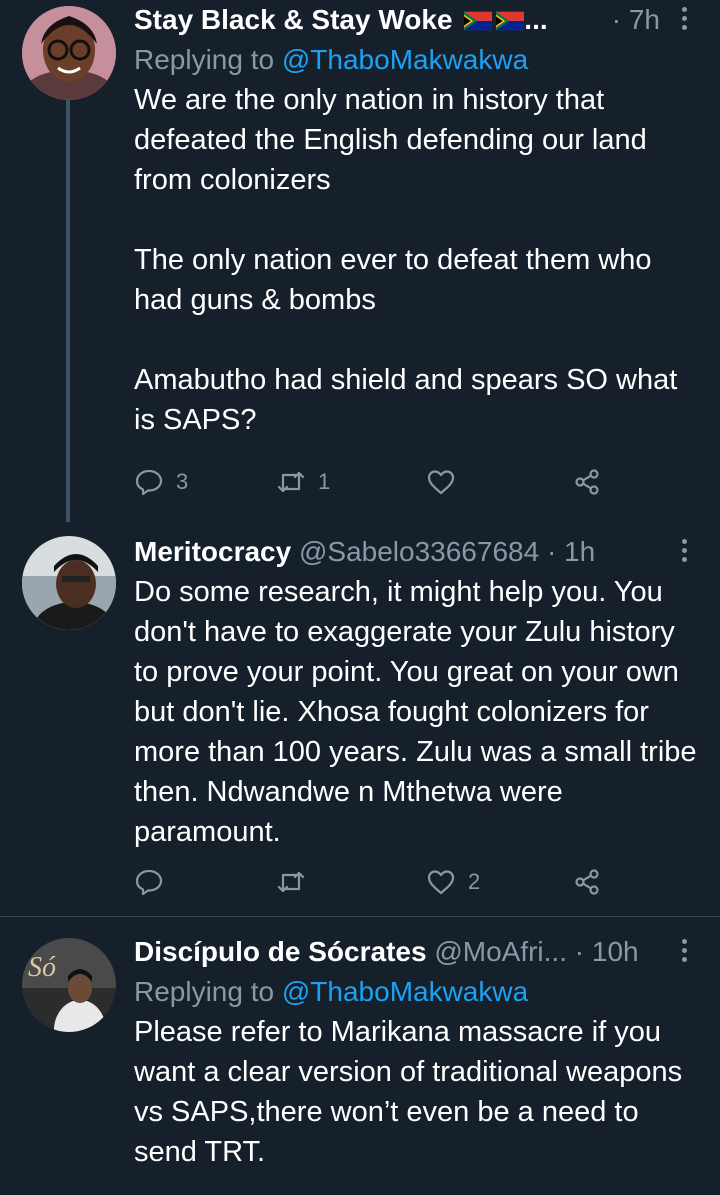 The height and width of the screenshot is (1195, 720). I want to click on like-count: 2, so click(474, 881).